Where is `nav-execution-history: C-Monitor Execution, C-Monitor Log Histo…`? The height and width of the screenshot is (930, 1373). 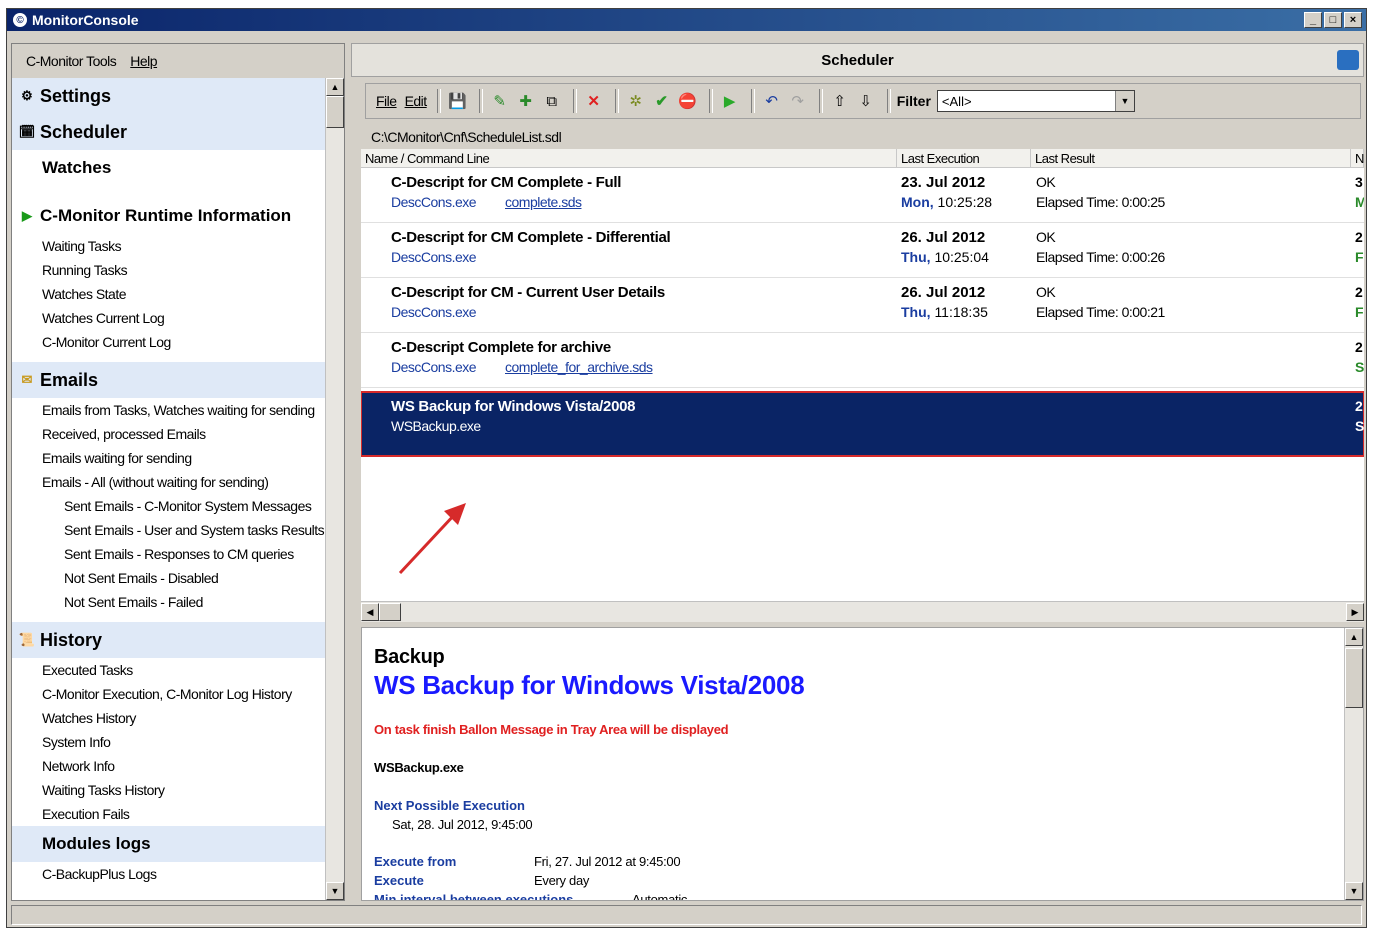 nav-execution-history: C-Monitor Execution, C-Monitor Log Histo… is located at coordinates (170, 694).